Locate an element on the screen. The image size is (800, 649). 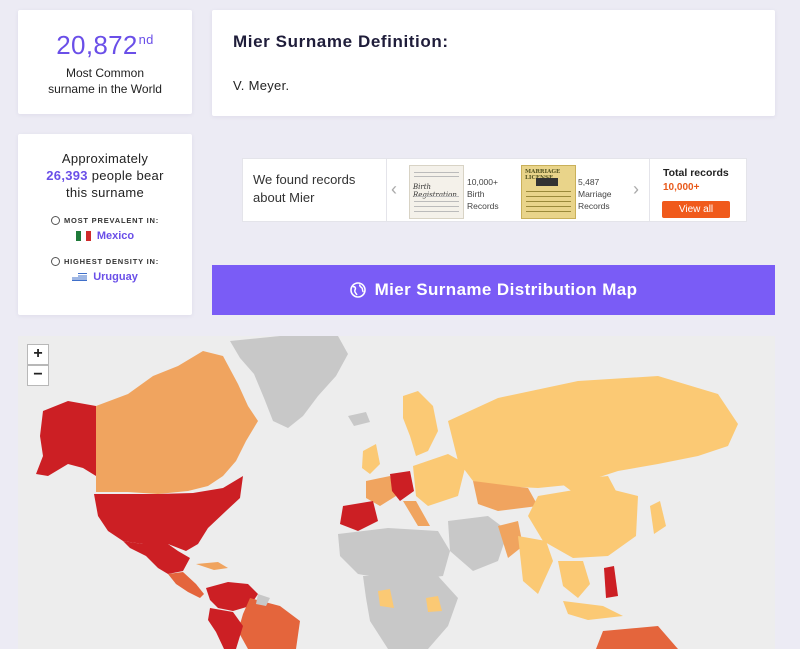
birth-records-text: 10,000+ Birth Records is located at coordinates (483, 194).